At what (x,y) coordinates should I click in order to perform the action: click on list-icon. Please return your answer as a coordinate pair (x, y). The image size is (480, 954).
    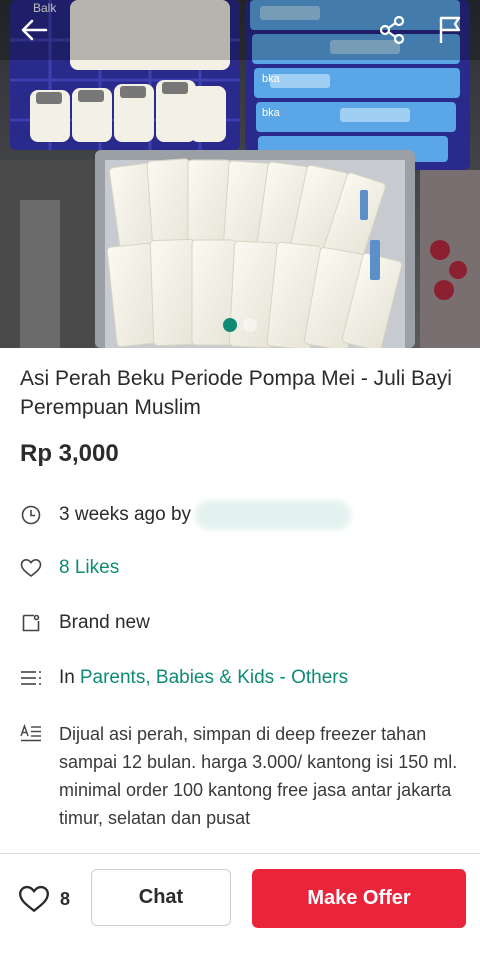
    Looking at the image, I should click on (31, 678).